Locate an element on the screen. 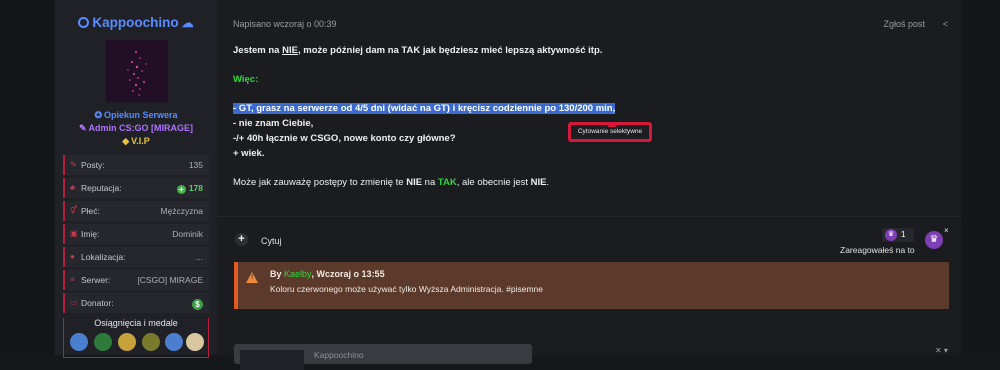 This screenshot has height=370, width=1000. rank-opiekun: ✪ Opiekun Serwera is located at coordinates (136, 115).